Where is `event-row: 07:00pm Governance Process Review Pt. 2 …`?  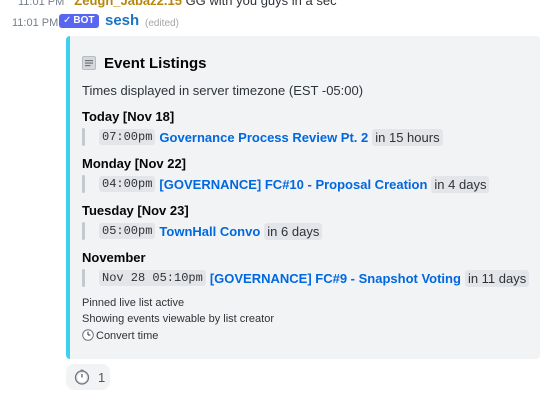
event-row: 07:00pm Governance Process Review Pt. 2 … is located at coordinates (262, 137).